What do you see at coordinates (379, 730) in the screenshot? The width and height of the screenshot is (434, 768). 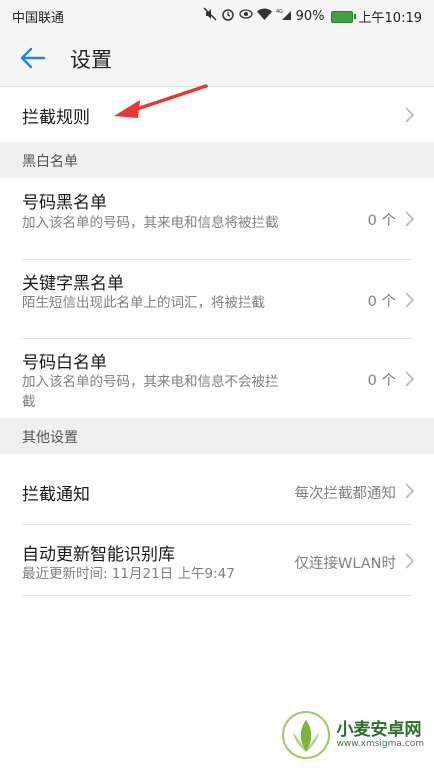 I see `watermark-text: 小麦安卓网` at bounding box center [379, 730].